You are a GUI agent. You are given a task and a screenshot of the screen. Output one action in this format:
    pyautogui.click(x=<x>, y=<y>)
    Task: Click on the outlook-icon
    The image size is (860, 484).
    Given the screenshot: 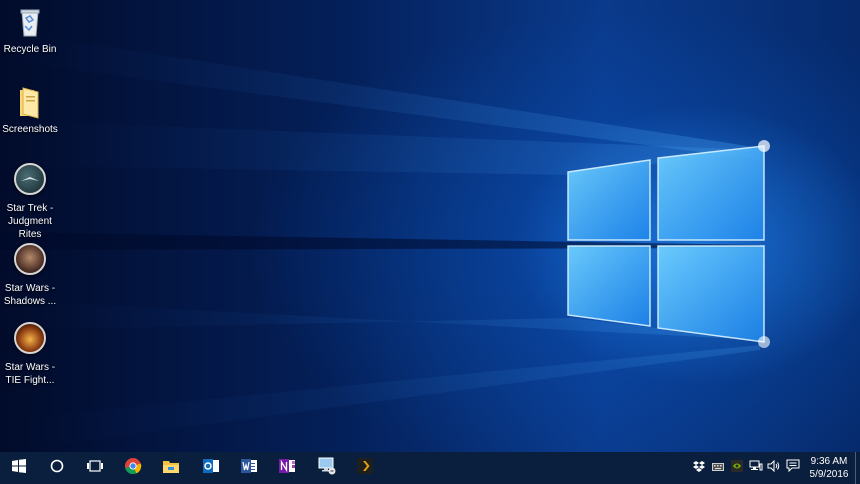 What is the action you would take?
    pyautogui.click(x=211, y=468)
    